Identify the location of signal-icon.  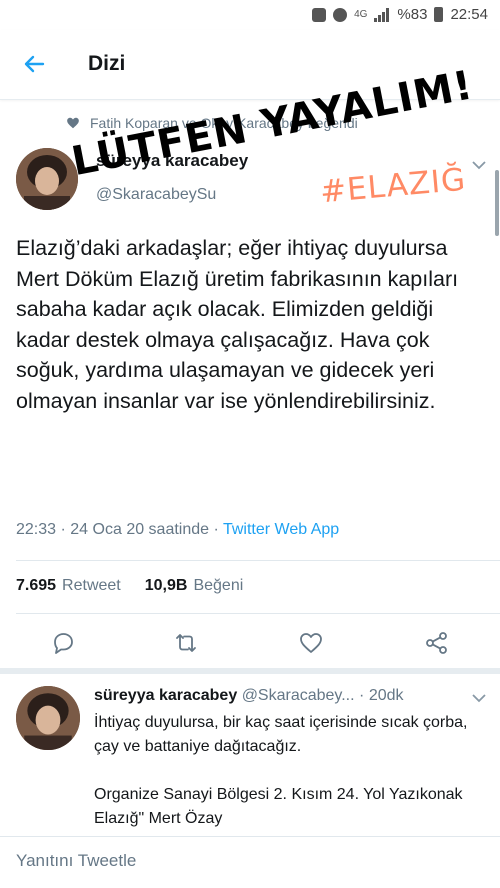
(382, 14).